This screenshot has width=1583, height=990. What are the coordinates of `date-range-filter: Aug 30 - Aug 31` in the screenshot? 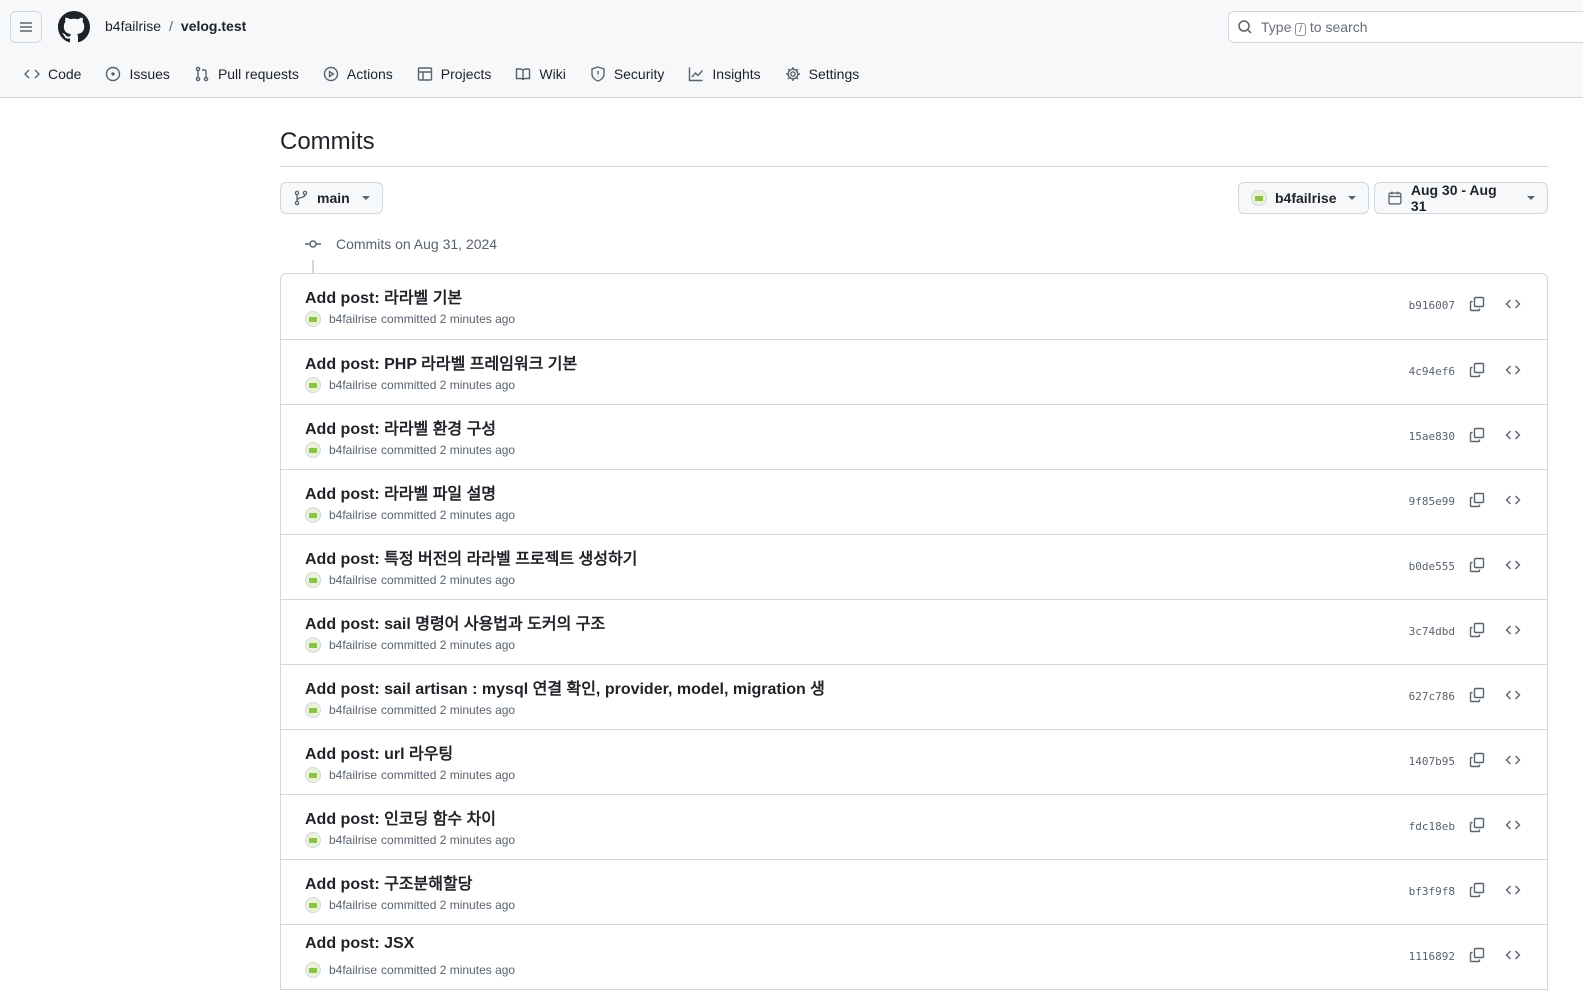 It's located at (1461, 198).